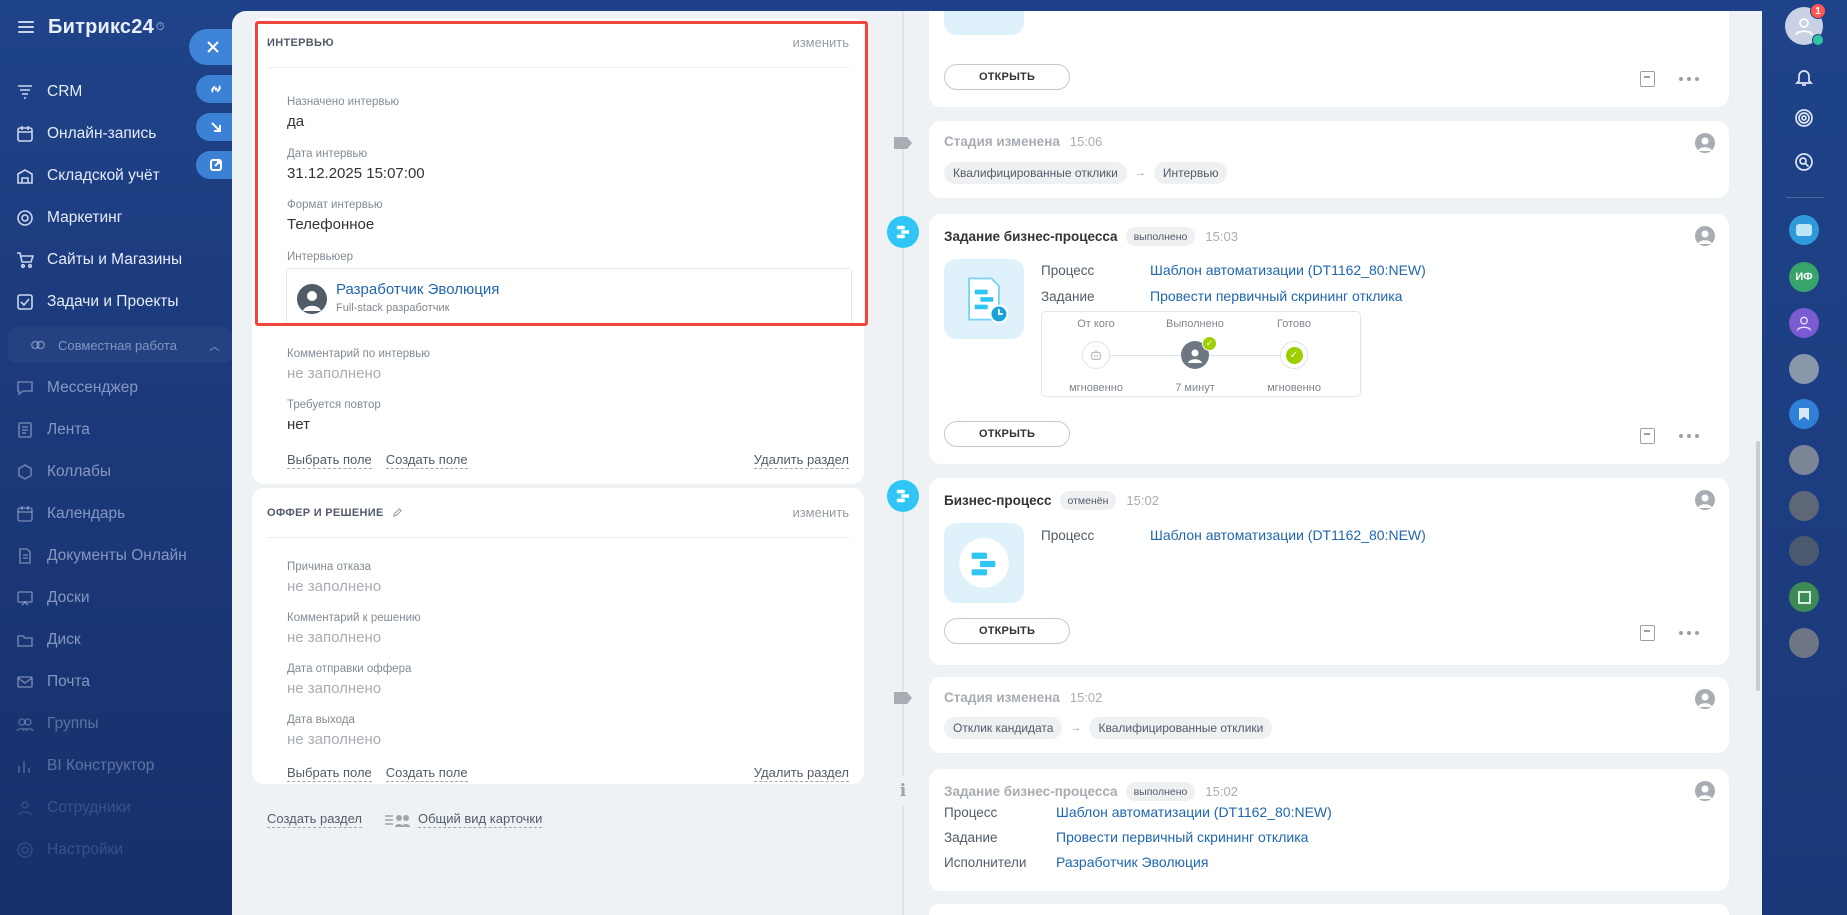 This screenshot has height=915, width=1847. I want to click on create-section-link: Создать раздел, so click(314, 819).